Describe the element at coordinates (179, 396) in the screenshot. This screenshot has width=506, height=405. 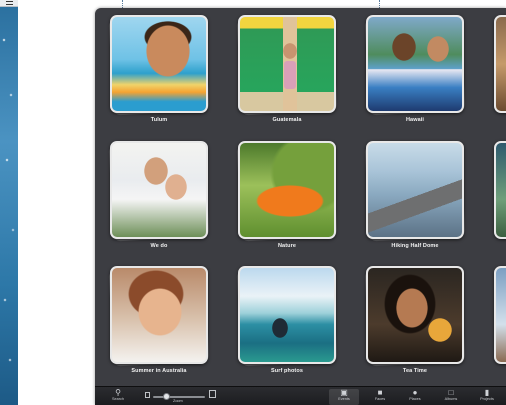
I see `zoom-slider` at that location.